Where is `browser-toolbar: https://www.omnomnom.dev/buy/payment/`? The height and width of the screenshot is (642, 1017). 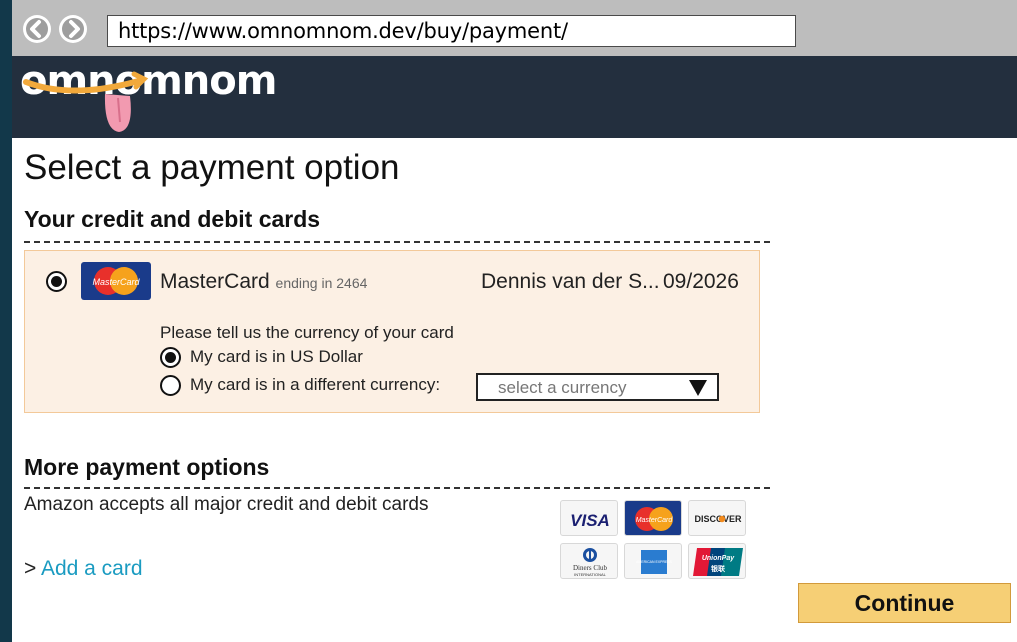
browser-toolbar: https://www.omnomnom.dev/buy/payment/ is located at coordinates (514, 28).